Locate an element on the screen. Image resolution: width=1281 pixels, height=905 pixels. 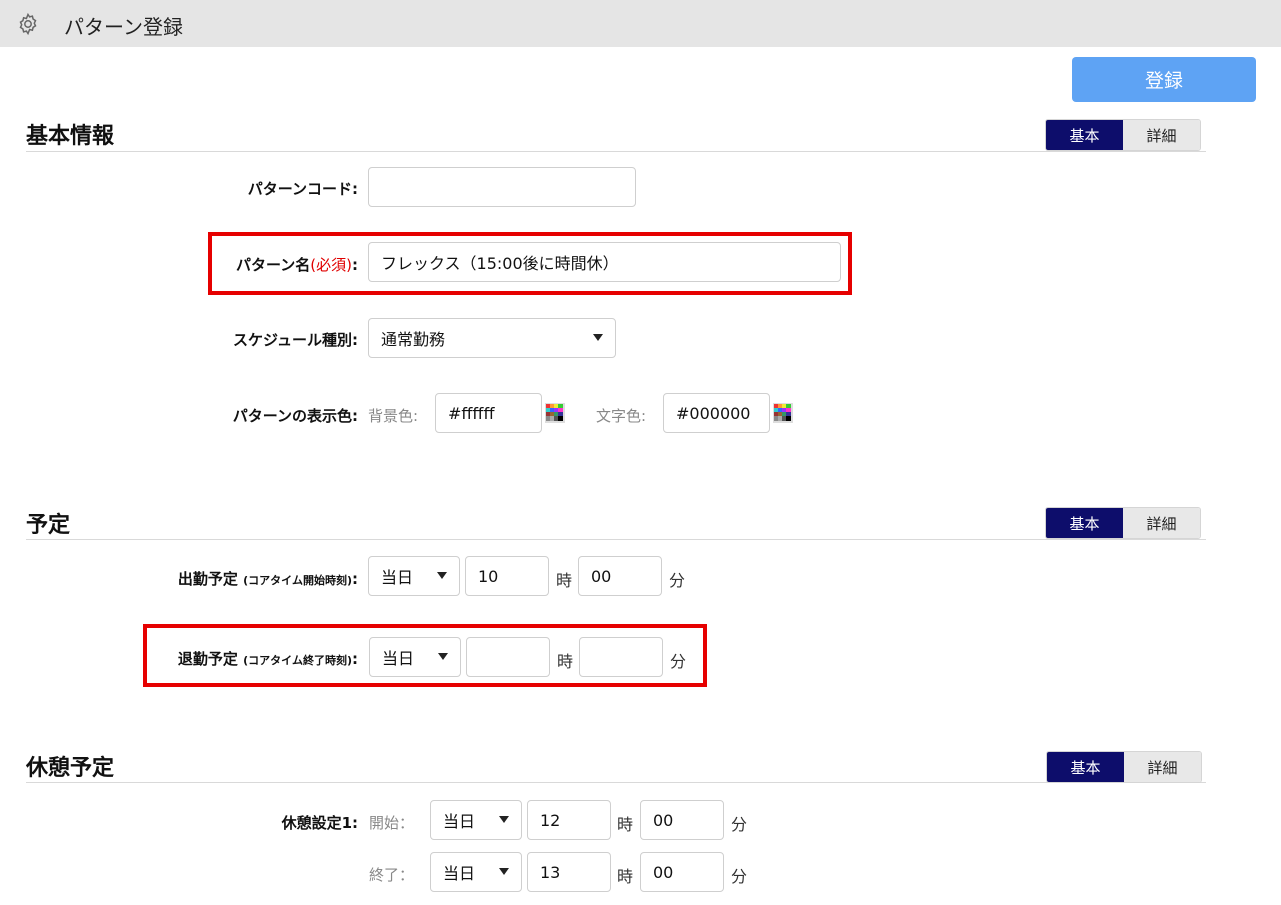
clock-out-hour-input is located at coordinates (508, 657).